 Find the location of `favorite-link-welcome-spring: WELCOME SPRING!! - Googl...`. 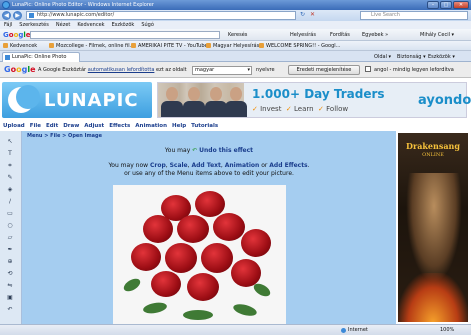

favorite-link-welcome-spring: WELCOME SPRING!! - Googl... is located at coordinates (299, 46).